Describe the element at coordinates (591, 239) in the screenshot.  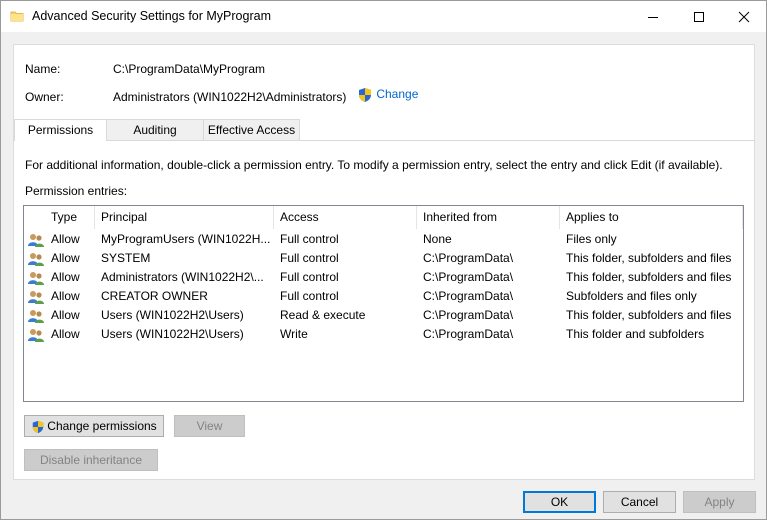
I see `cell-applies-to: Files only` at that location.